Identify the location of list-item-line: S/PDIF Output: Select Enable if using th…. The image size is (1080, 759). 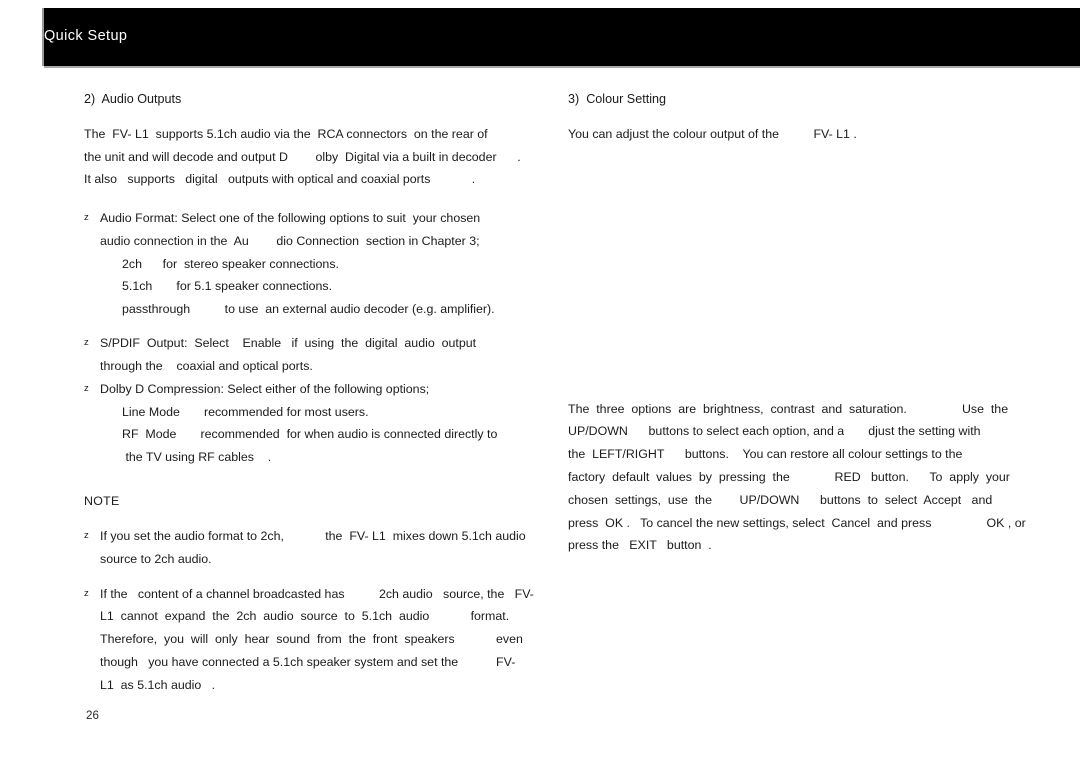
(288, 343).